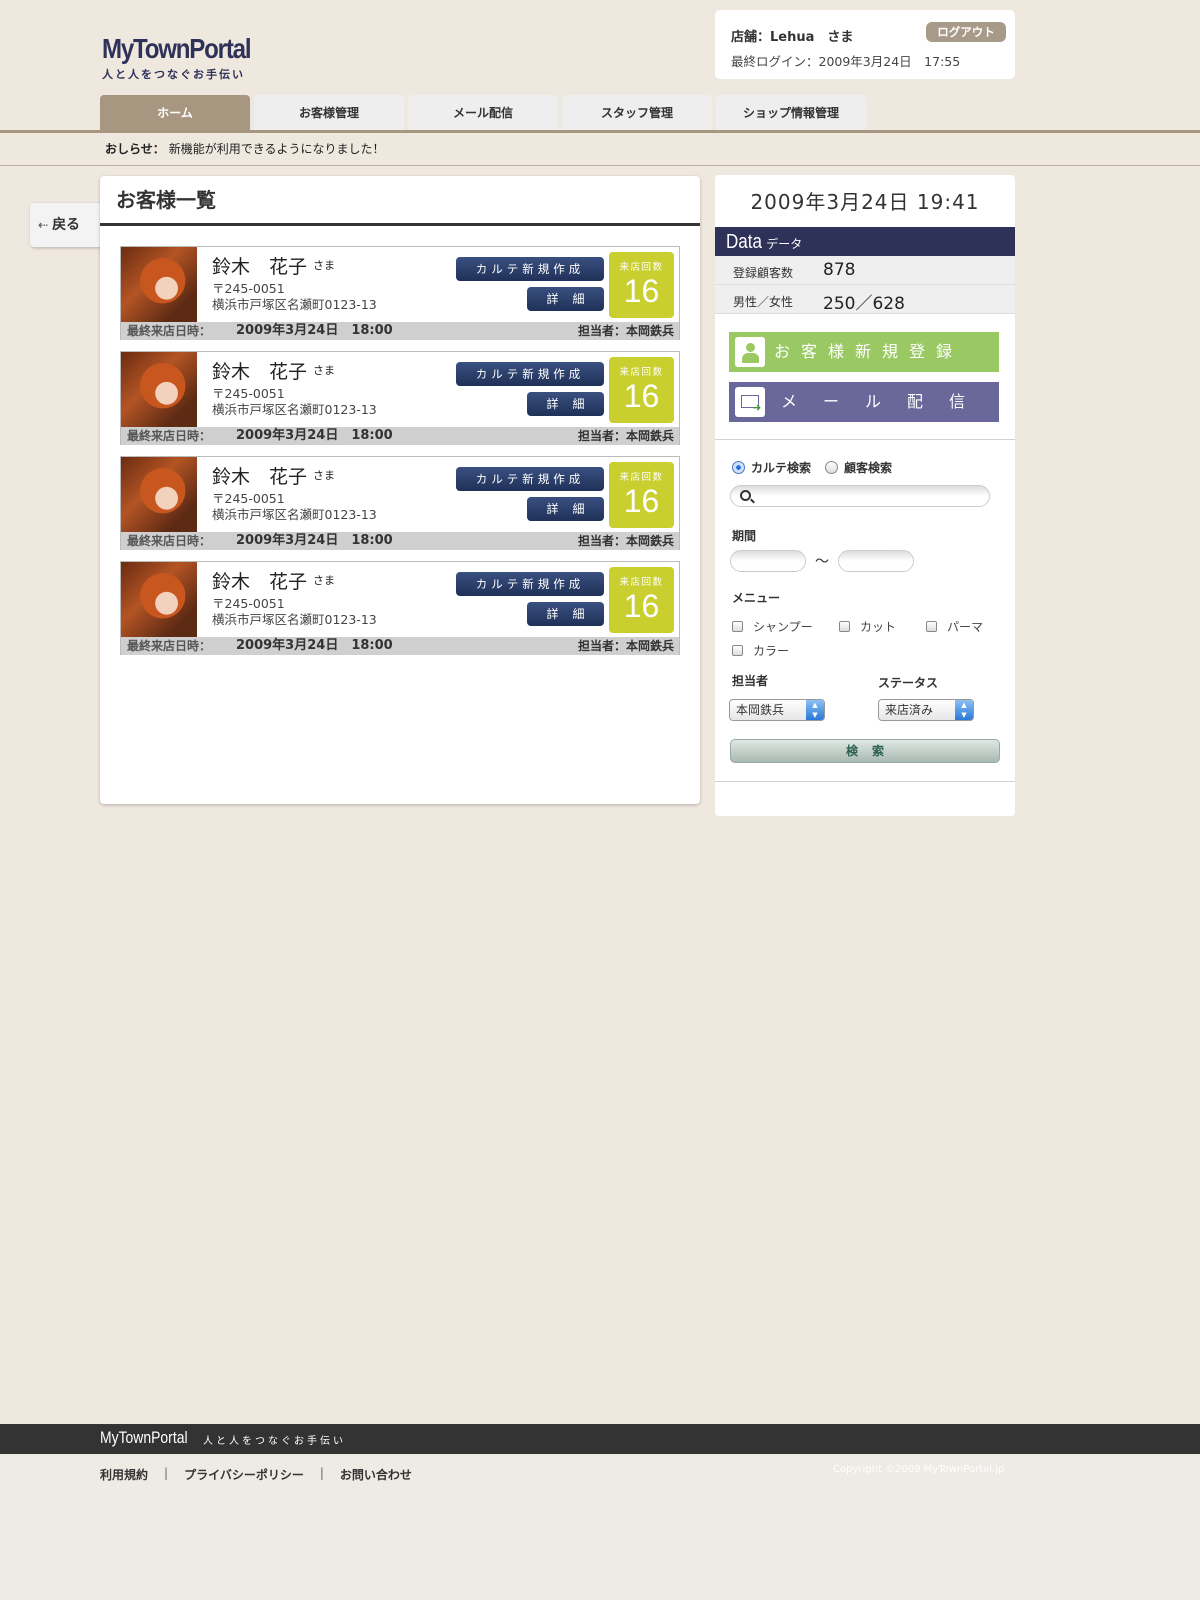 This screenshot has height=1600, width=1200. I want to click on tab-home: ホーム, so click(175, 112).